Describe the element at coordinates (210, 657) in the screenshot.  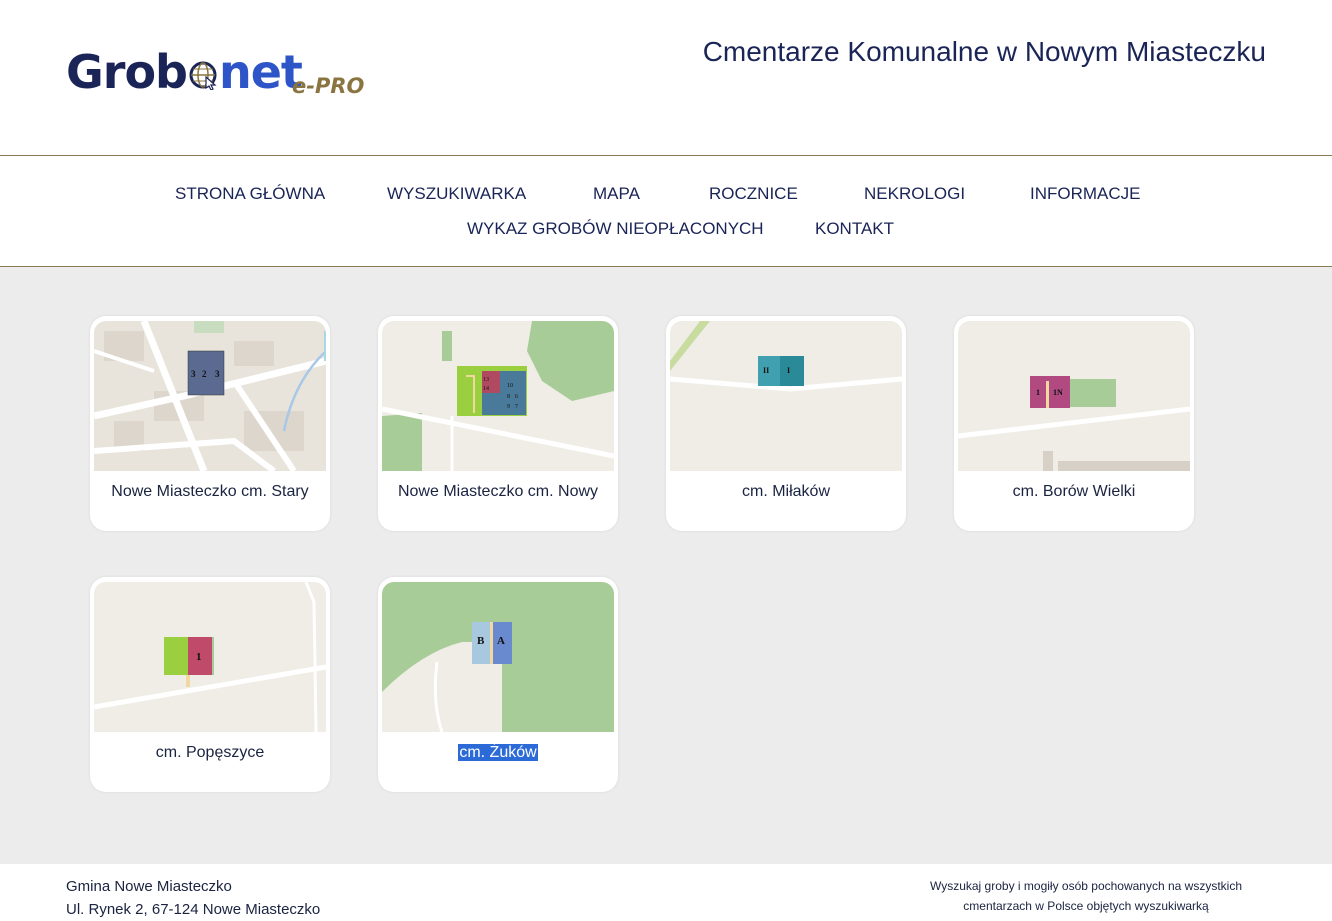
I see `cemetery-map-thumbnail: 1` at that location.